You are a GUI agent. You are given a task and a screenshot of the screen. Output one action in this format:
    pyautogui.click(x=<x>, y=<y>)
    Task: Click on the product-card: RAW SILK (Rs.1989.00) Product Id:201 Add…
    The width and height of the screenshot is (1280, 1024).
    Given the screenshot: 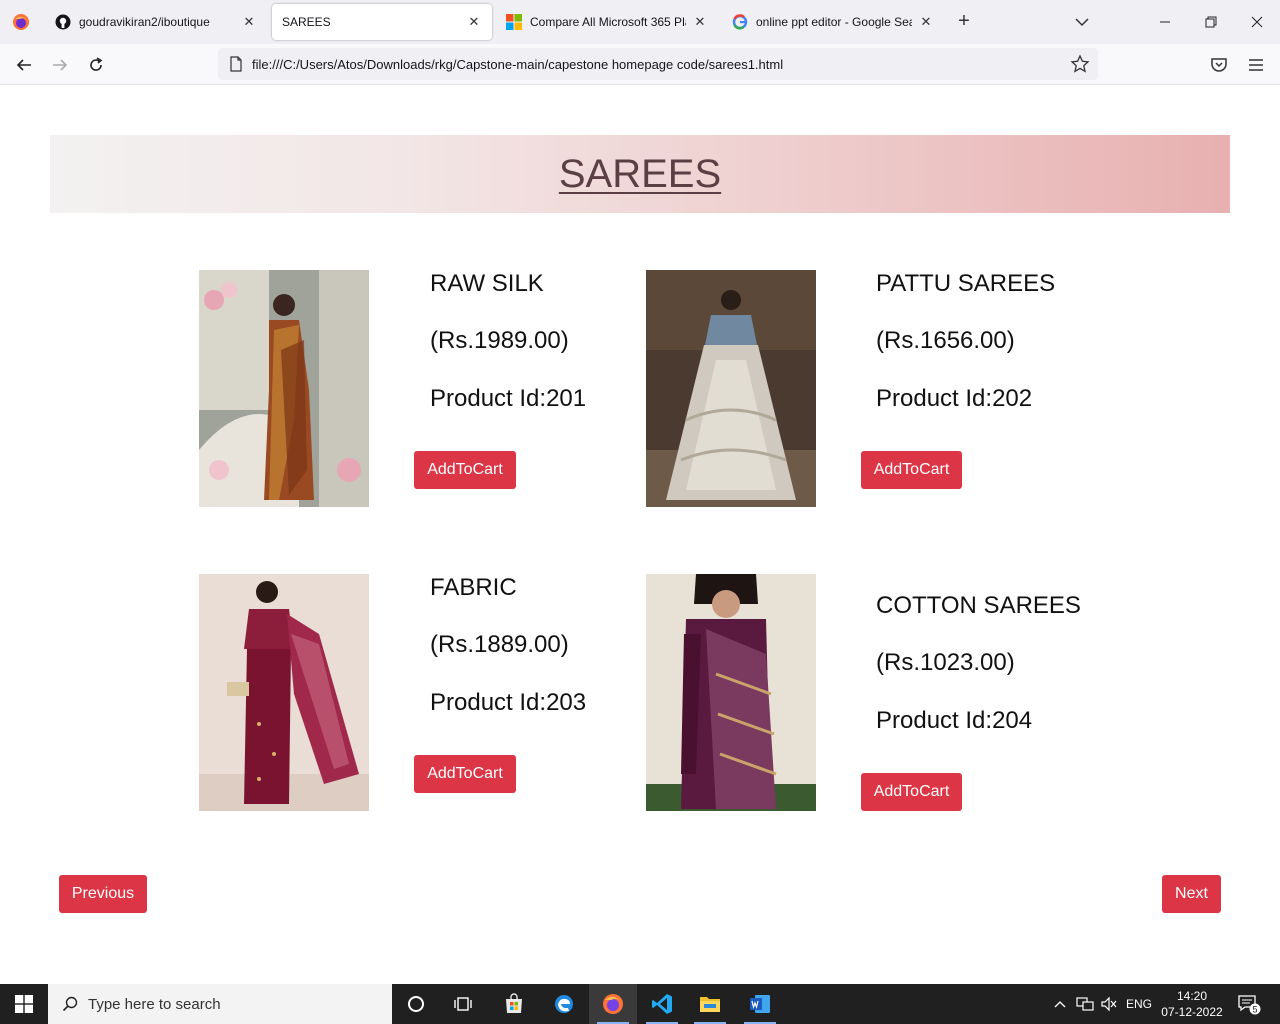 What is the action you would take?
    pyautogui.click(x=409, y=390)
    